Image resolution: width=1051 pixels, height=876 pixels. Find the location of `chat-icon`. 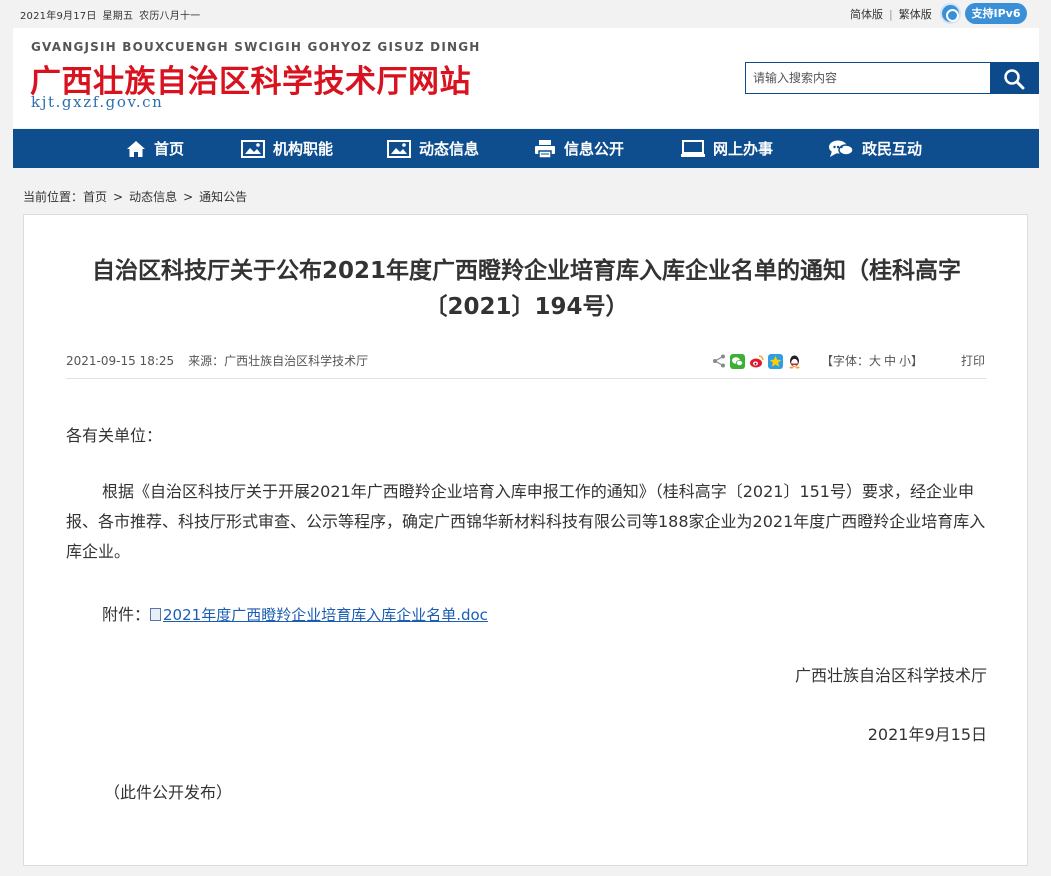

chat-icon is located at coordinates (841, 148).